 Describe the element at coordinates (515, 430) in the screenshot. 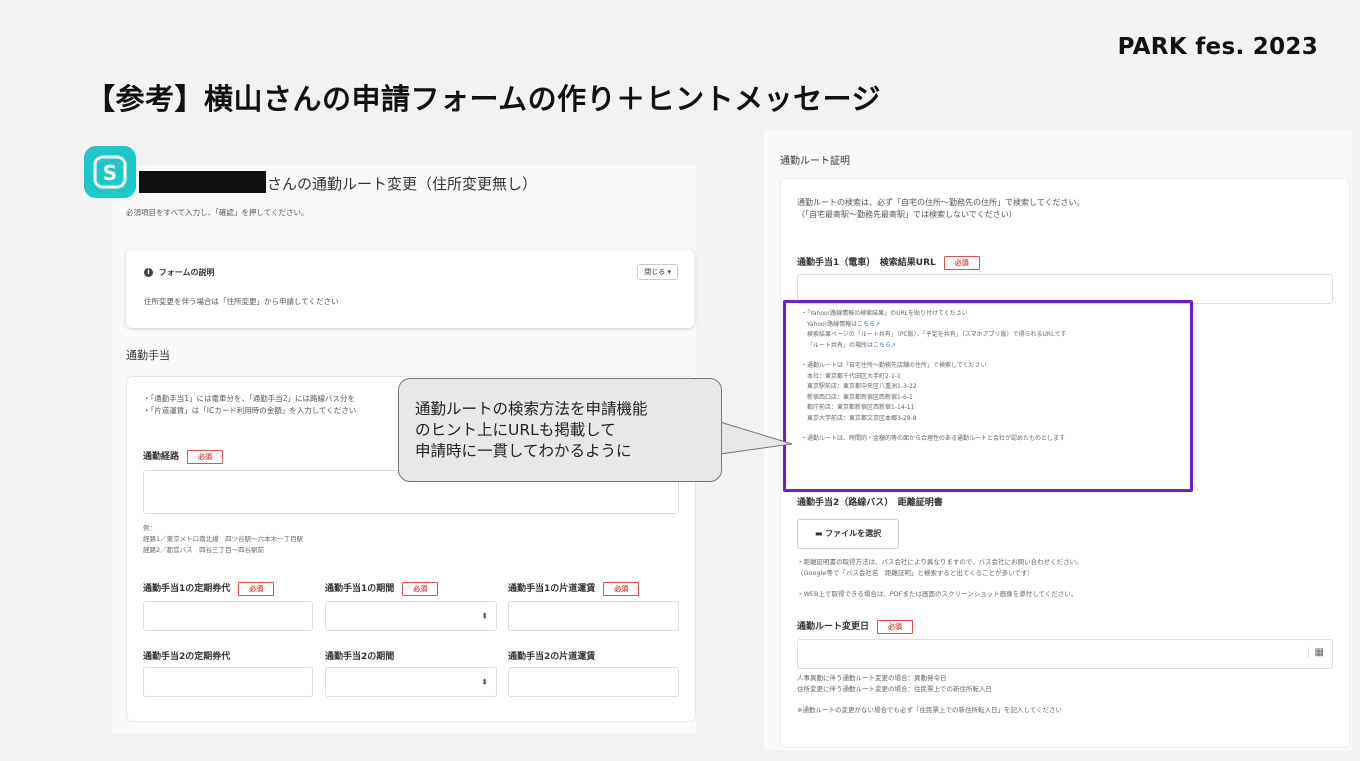

I see `callout-line: のヒント上にURLも掲載して` at that location.